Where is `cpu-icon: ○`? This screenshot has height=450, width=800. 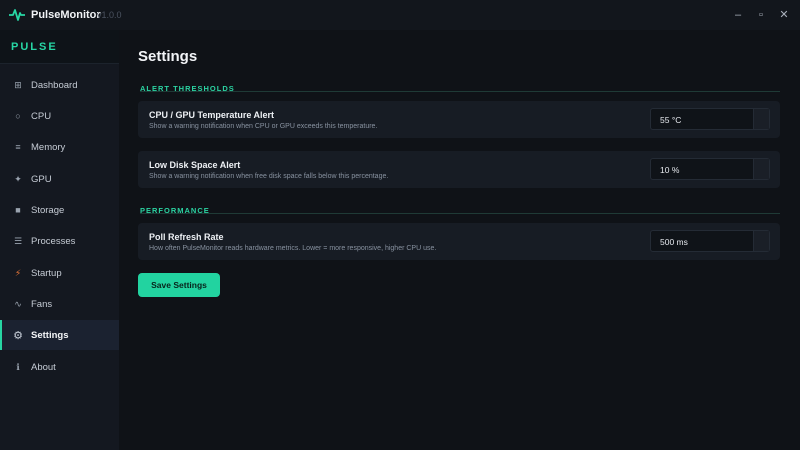 cpu-icon: ○ is located at coordinates (18, 116).